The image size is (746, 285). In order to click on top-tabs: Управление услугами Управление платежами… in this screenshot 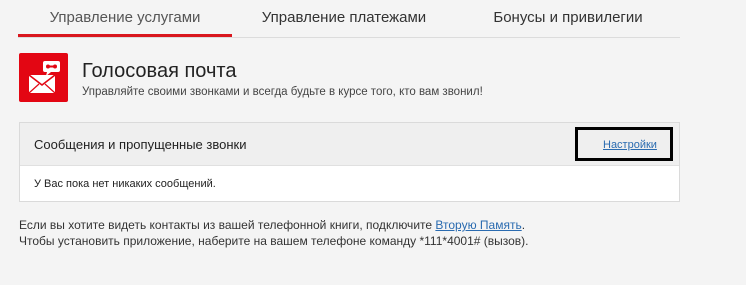, I will do `click(349, 19)`.